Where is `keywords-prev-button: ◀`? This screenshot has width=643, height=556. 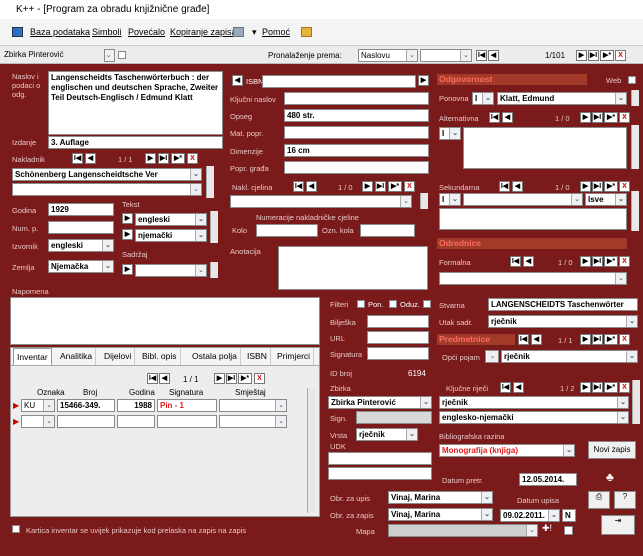 keywords-prev-button: ◀ is located at coordinates (518, 387).